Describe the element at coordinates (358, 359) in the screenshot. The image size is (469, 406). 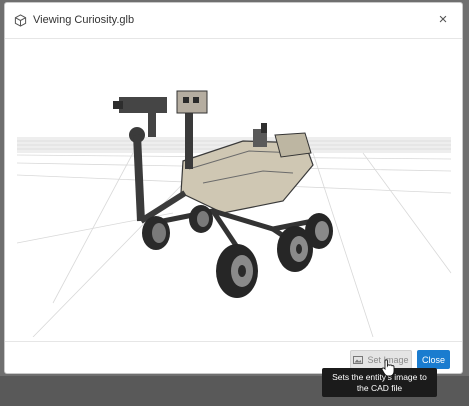
I see `image-icon` at that location.